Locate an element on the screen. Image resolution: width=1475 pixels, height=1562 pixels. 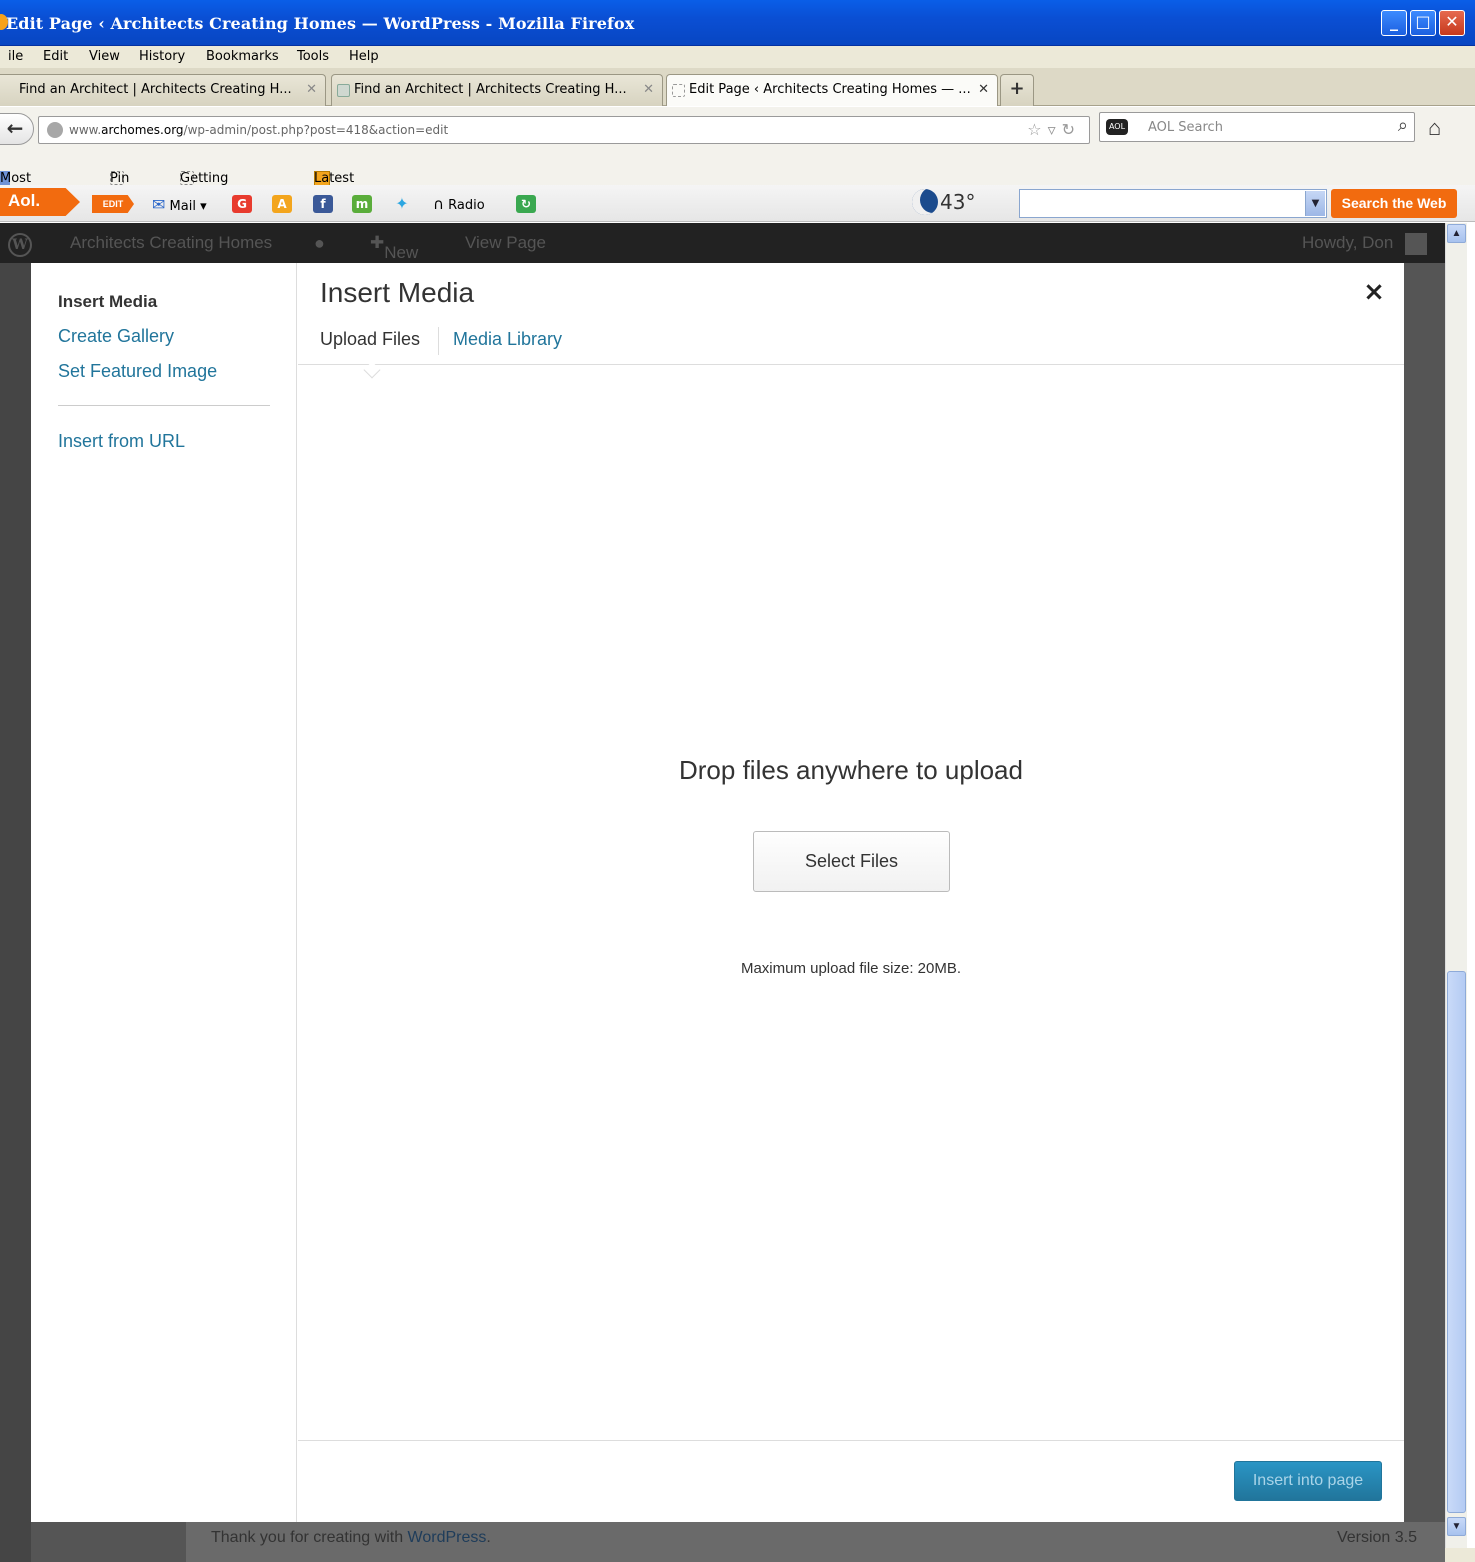
mail-icon: ✉ is located at coordinates (159, 204).